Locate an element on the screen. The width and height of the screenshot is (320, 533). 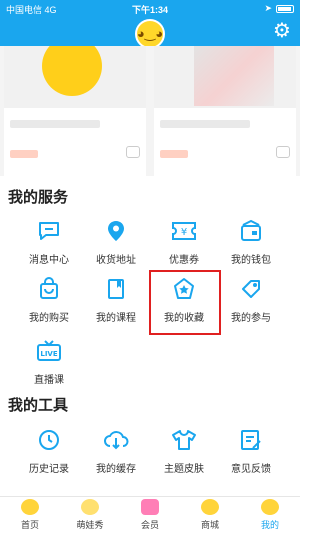
tools-item-label: 历史记录 is located at coordinates (49, 469).